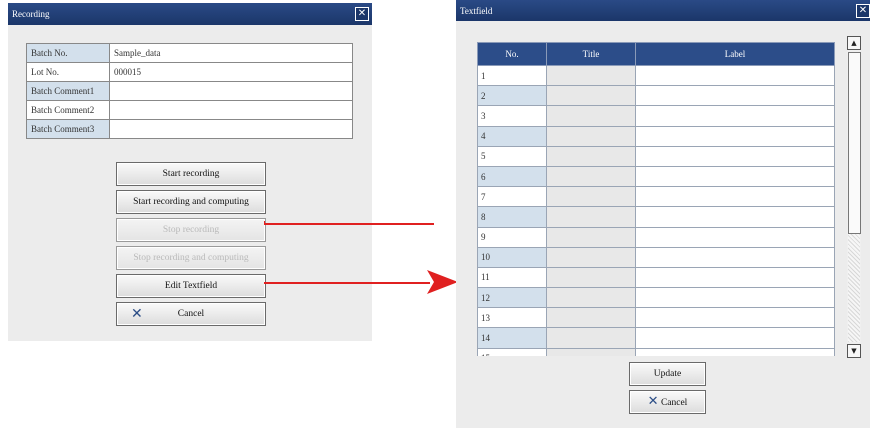 The image size is (872, 428). I want to click on batch-comment1-label: Batch Comment1, so click(68, 91).